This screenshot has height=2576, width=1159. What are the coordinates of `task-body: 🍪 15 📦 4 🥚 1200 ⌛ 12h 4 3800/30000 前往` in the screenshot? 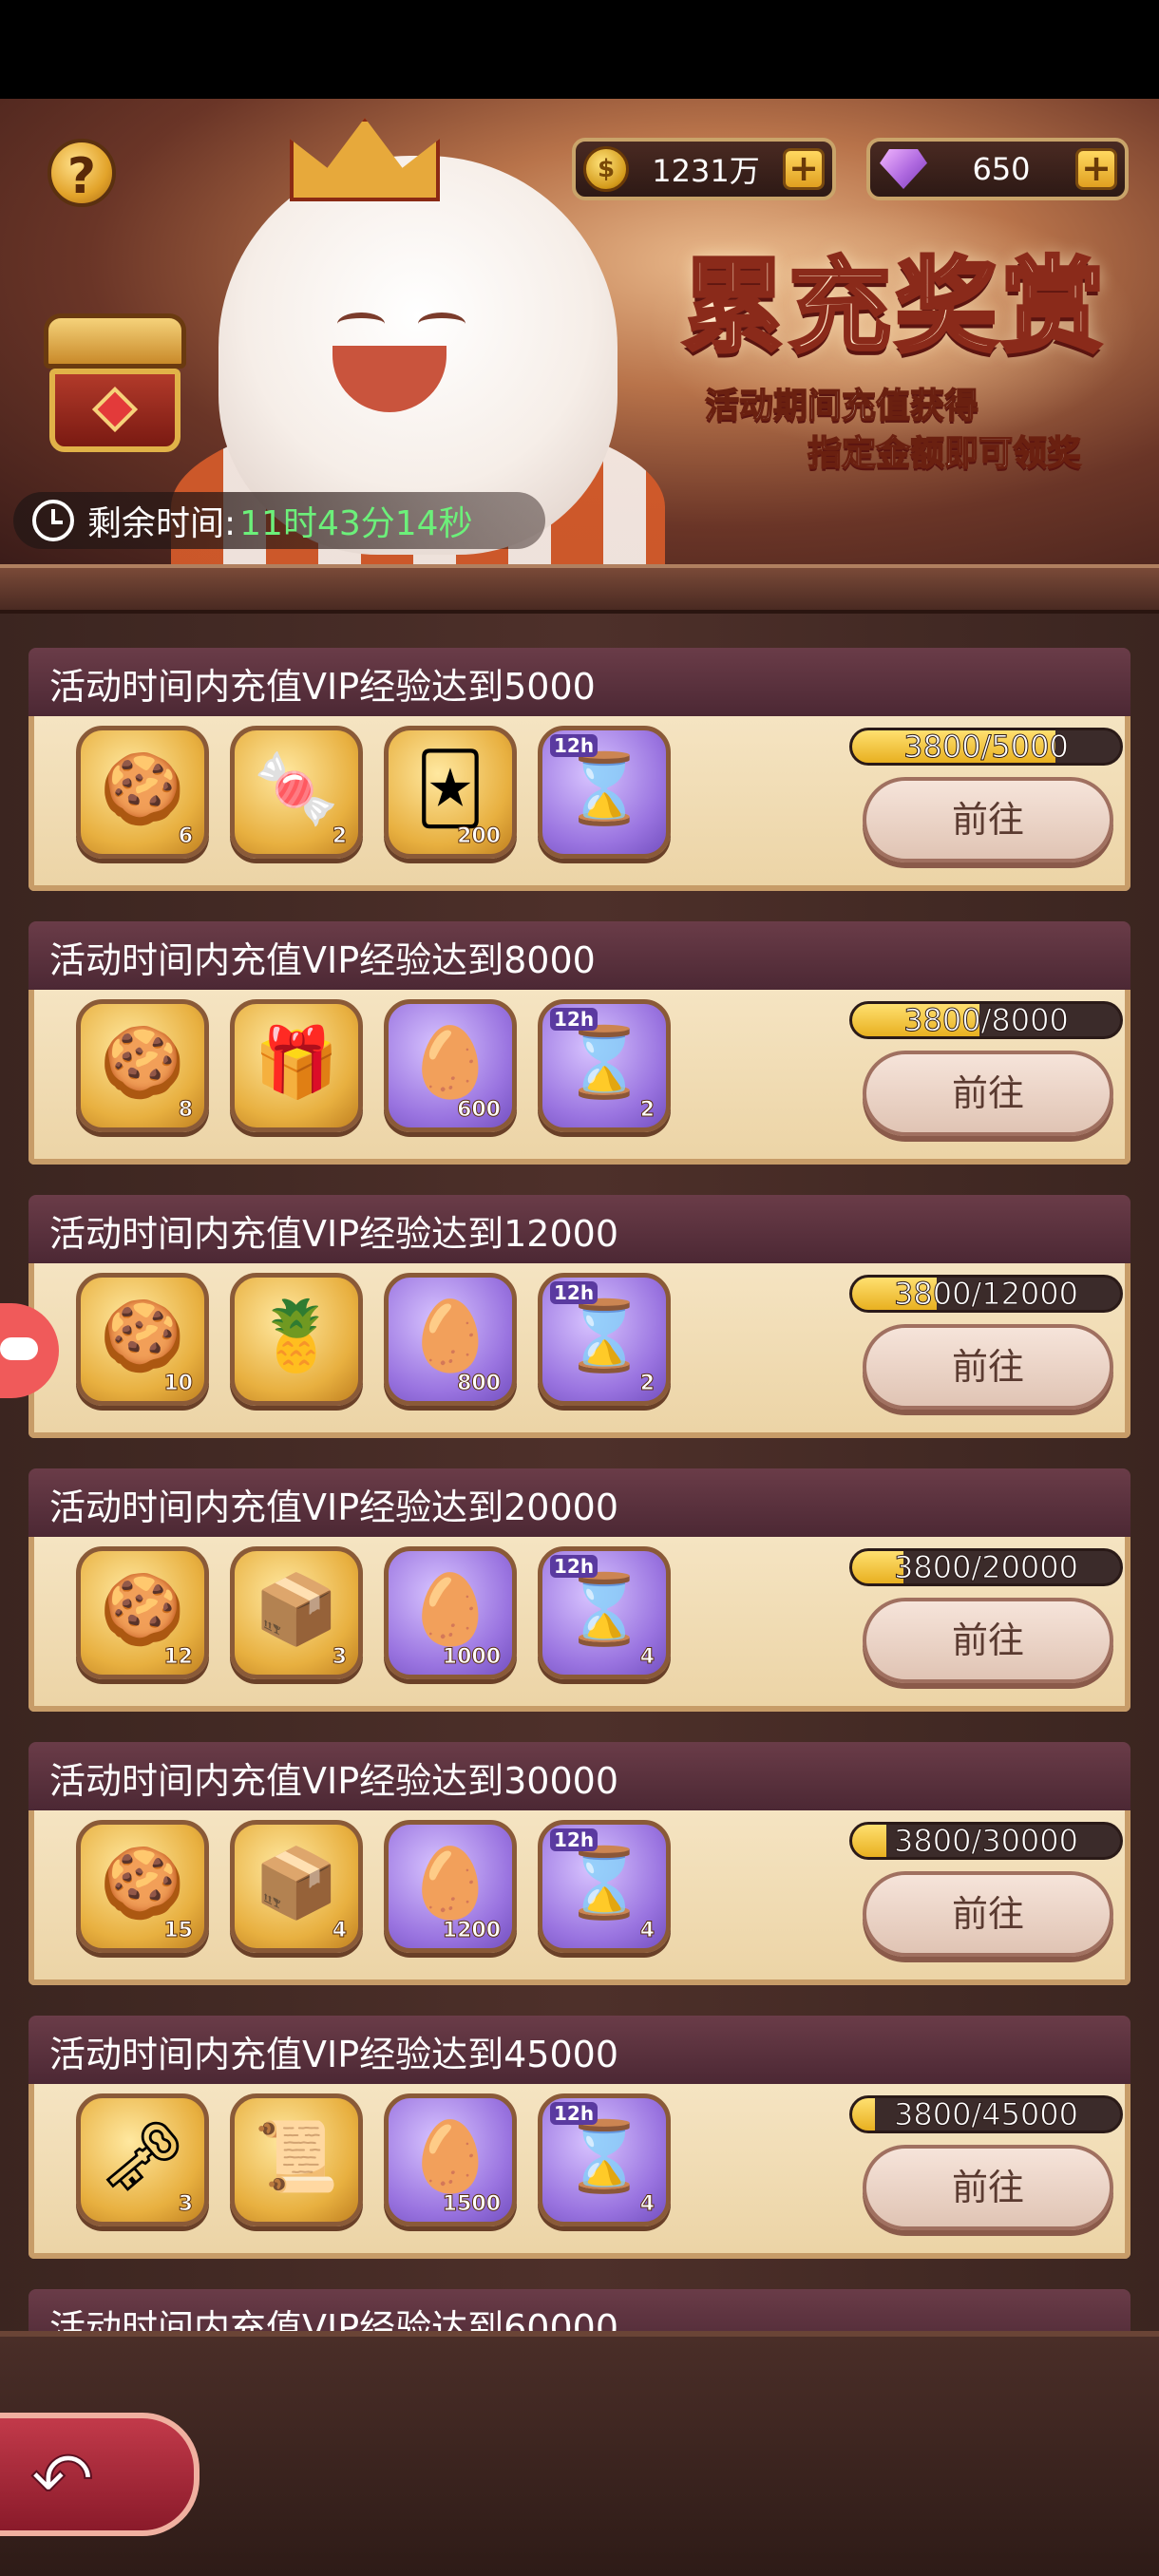 It's located at (579, 1897).